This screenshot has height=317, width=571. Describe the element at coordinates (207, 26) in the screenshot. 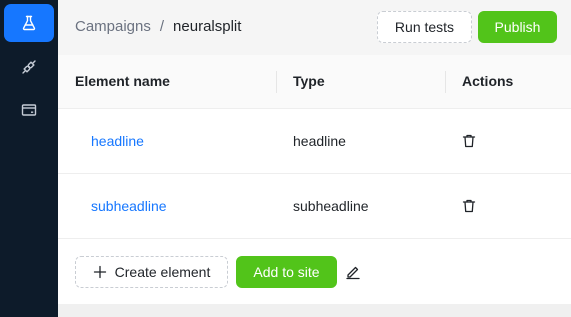

I see `breadcrumb-current: neuralsplit` at that location.